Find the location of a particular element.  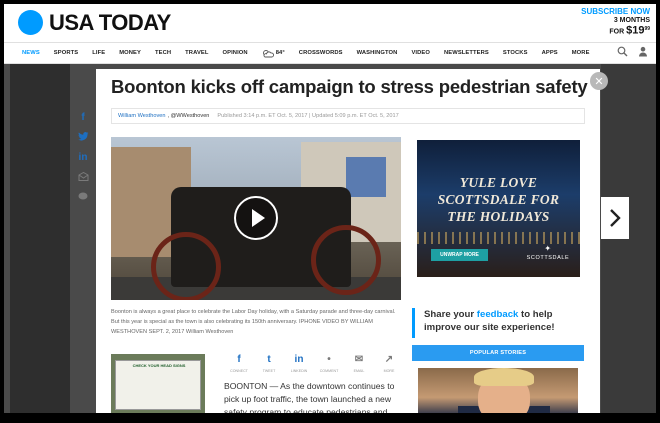

subscribe-price: FOR $1999 is located at coordinates (629, 30).